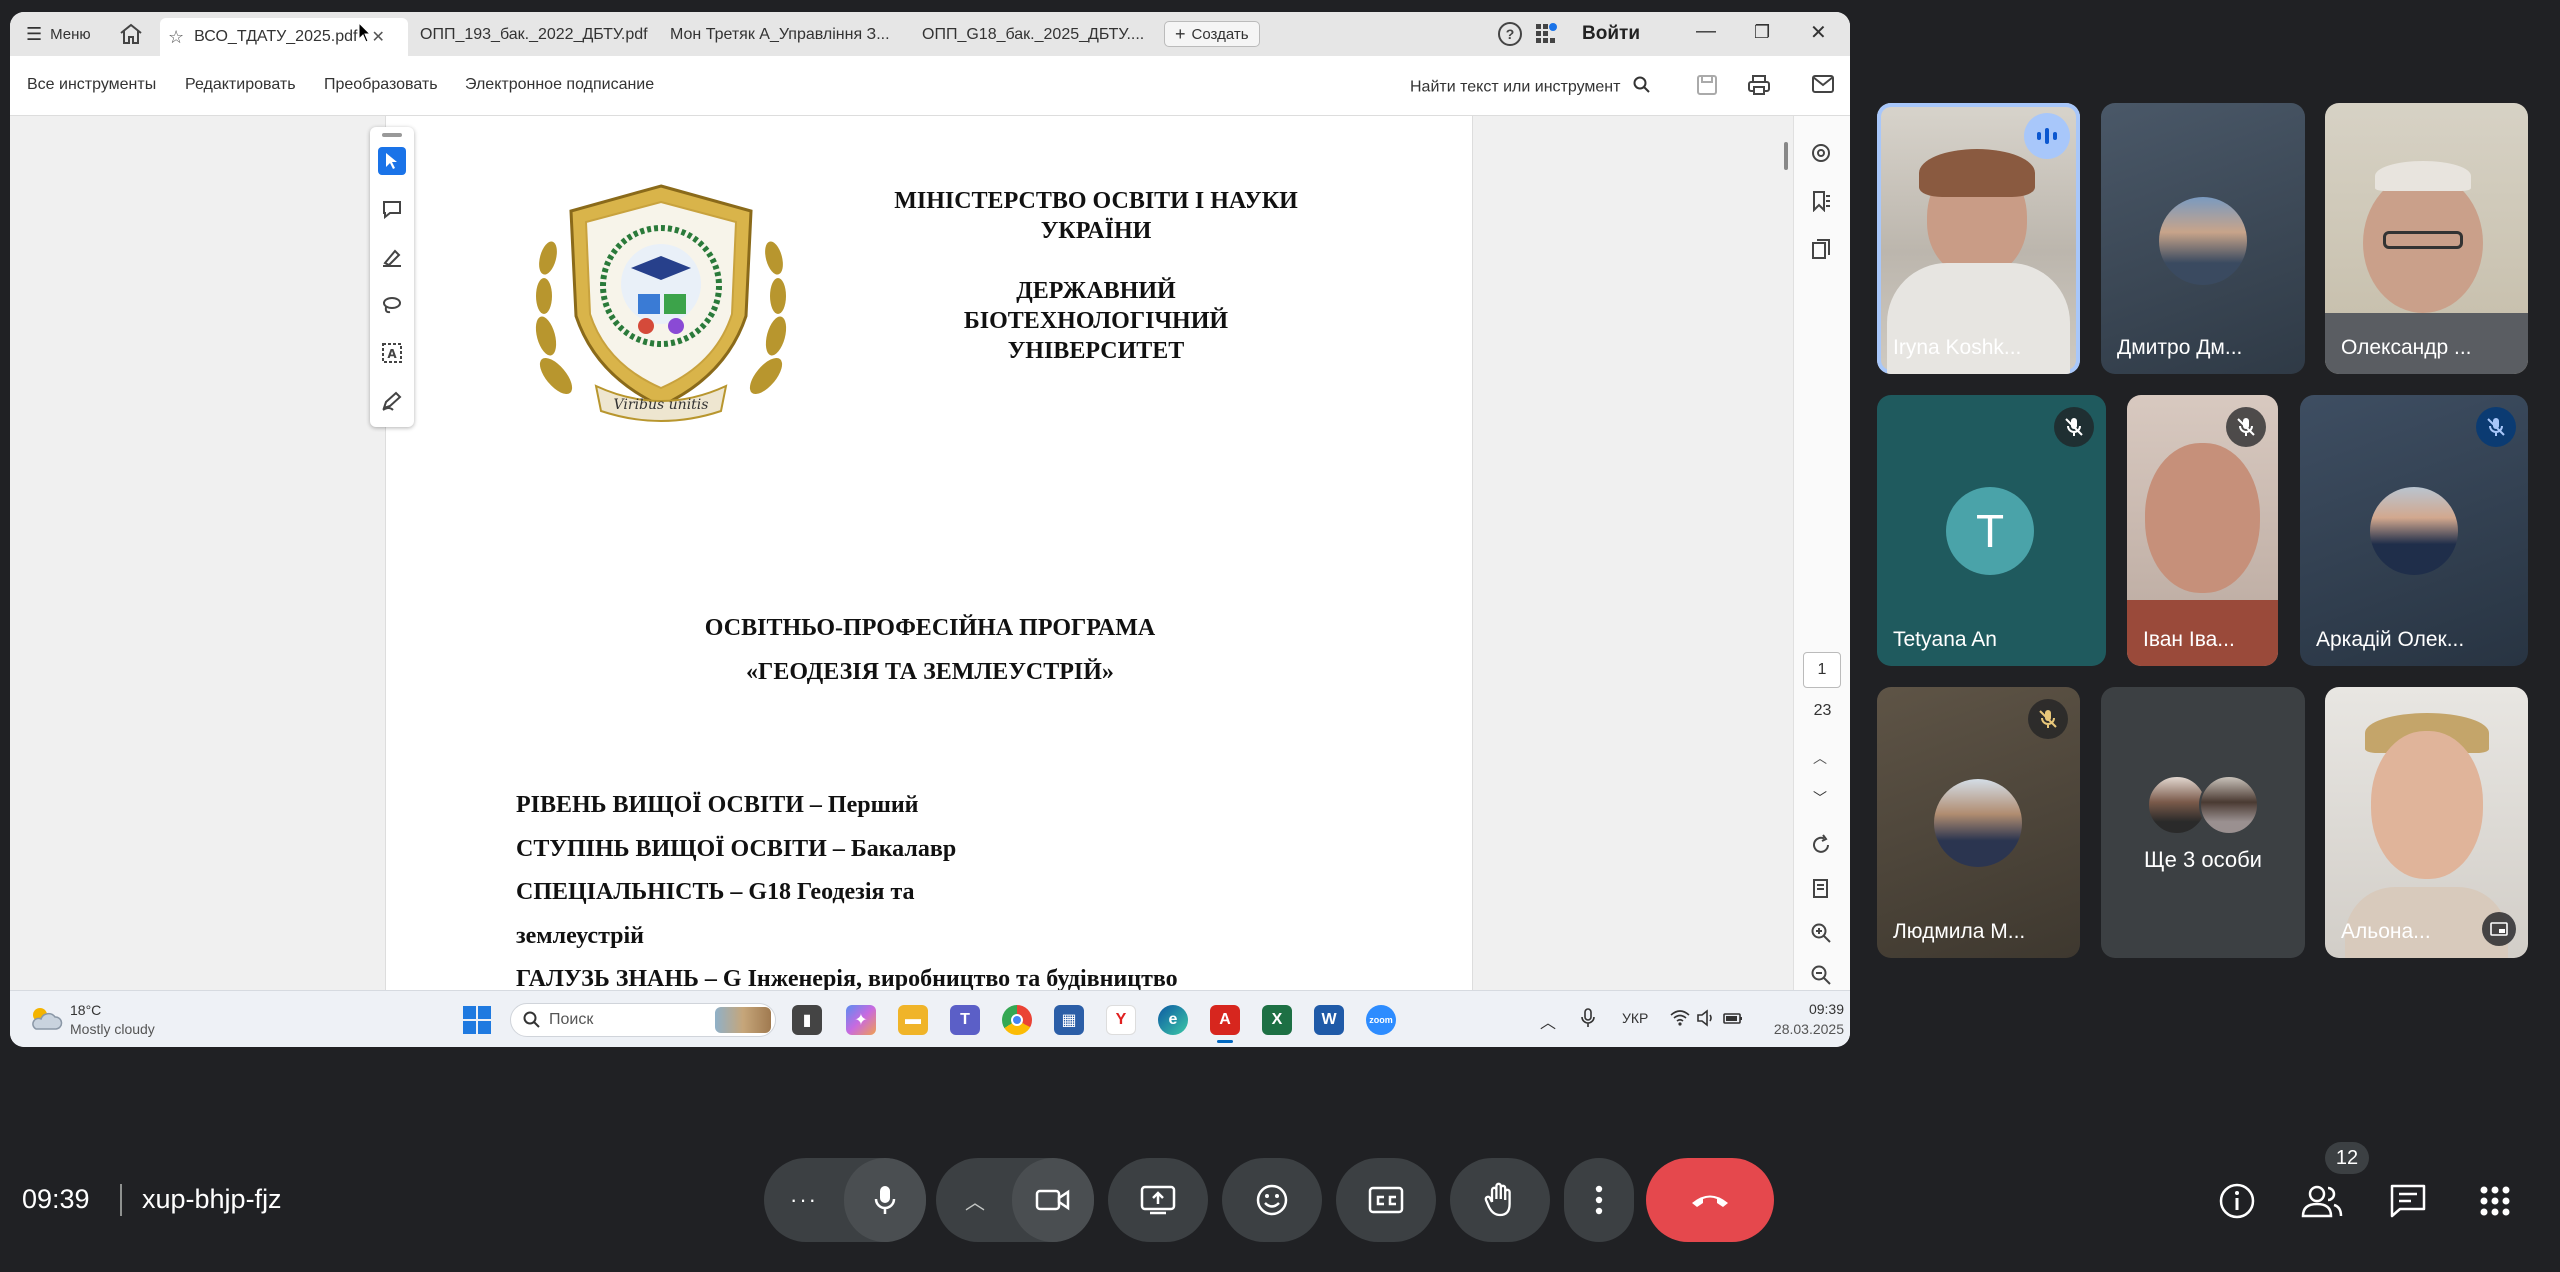  What do you see at coordinates (392, 161) in the screenshot?
I see `select-cursor-icon` at bounding box center [392, 161].